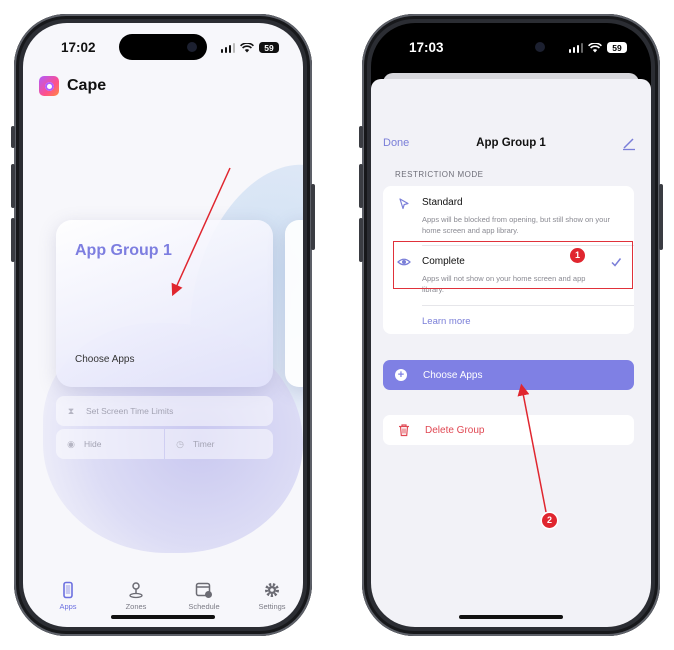  I want to click on tab-schedule: Schedule, so click(204, 596).